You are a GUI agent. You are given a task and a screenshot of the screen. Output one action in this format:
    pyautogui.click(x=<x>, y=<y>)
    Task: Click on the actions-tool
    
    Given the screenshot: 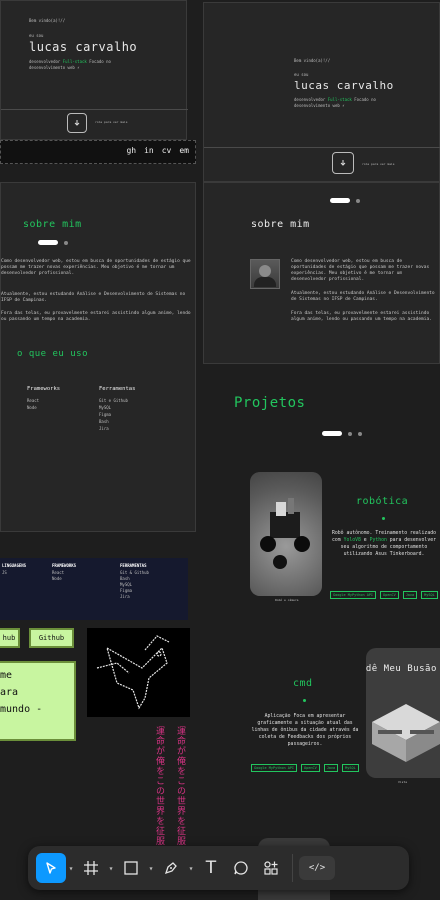 What is the action you would take?
    pyautogui.click(x=271, y=868)
    